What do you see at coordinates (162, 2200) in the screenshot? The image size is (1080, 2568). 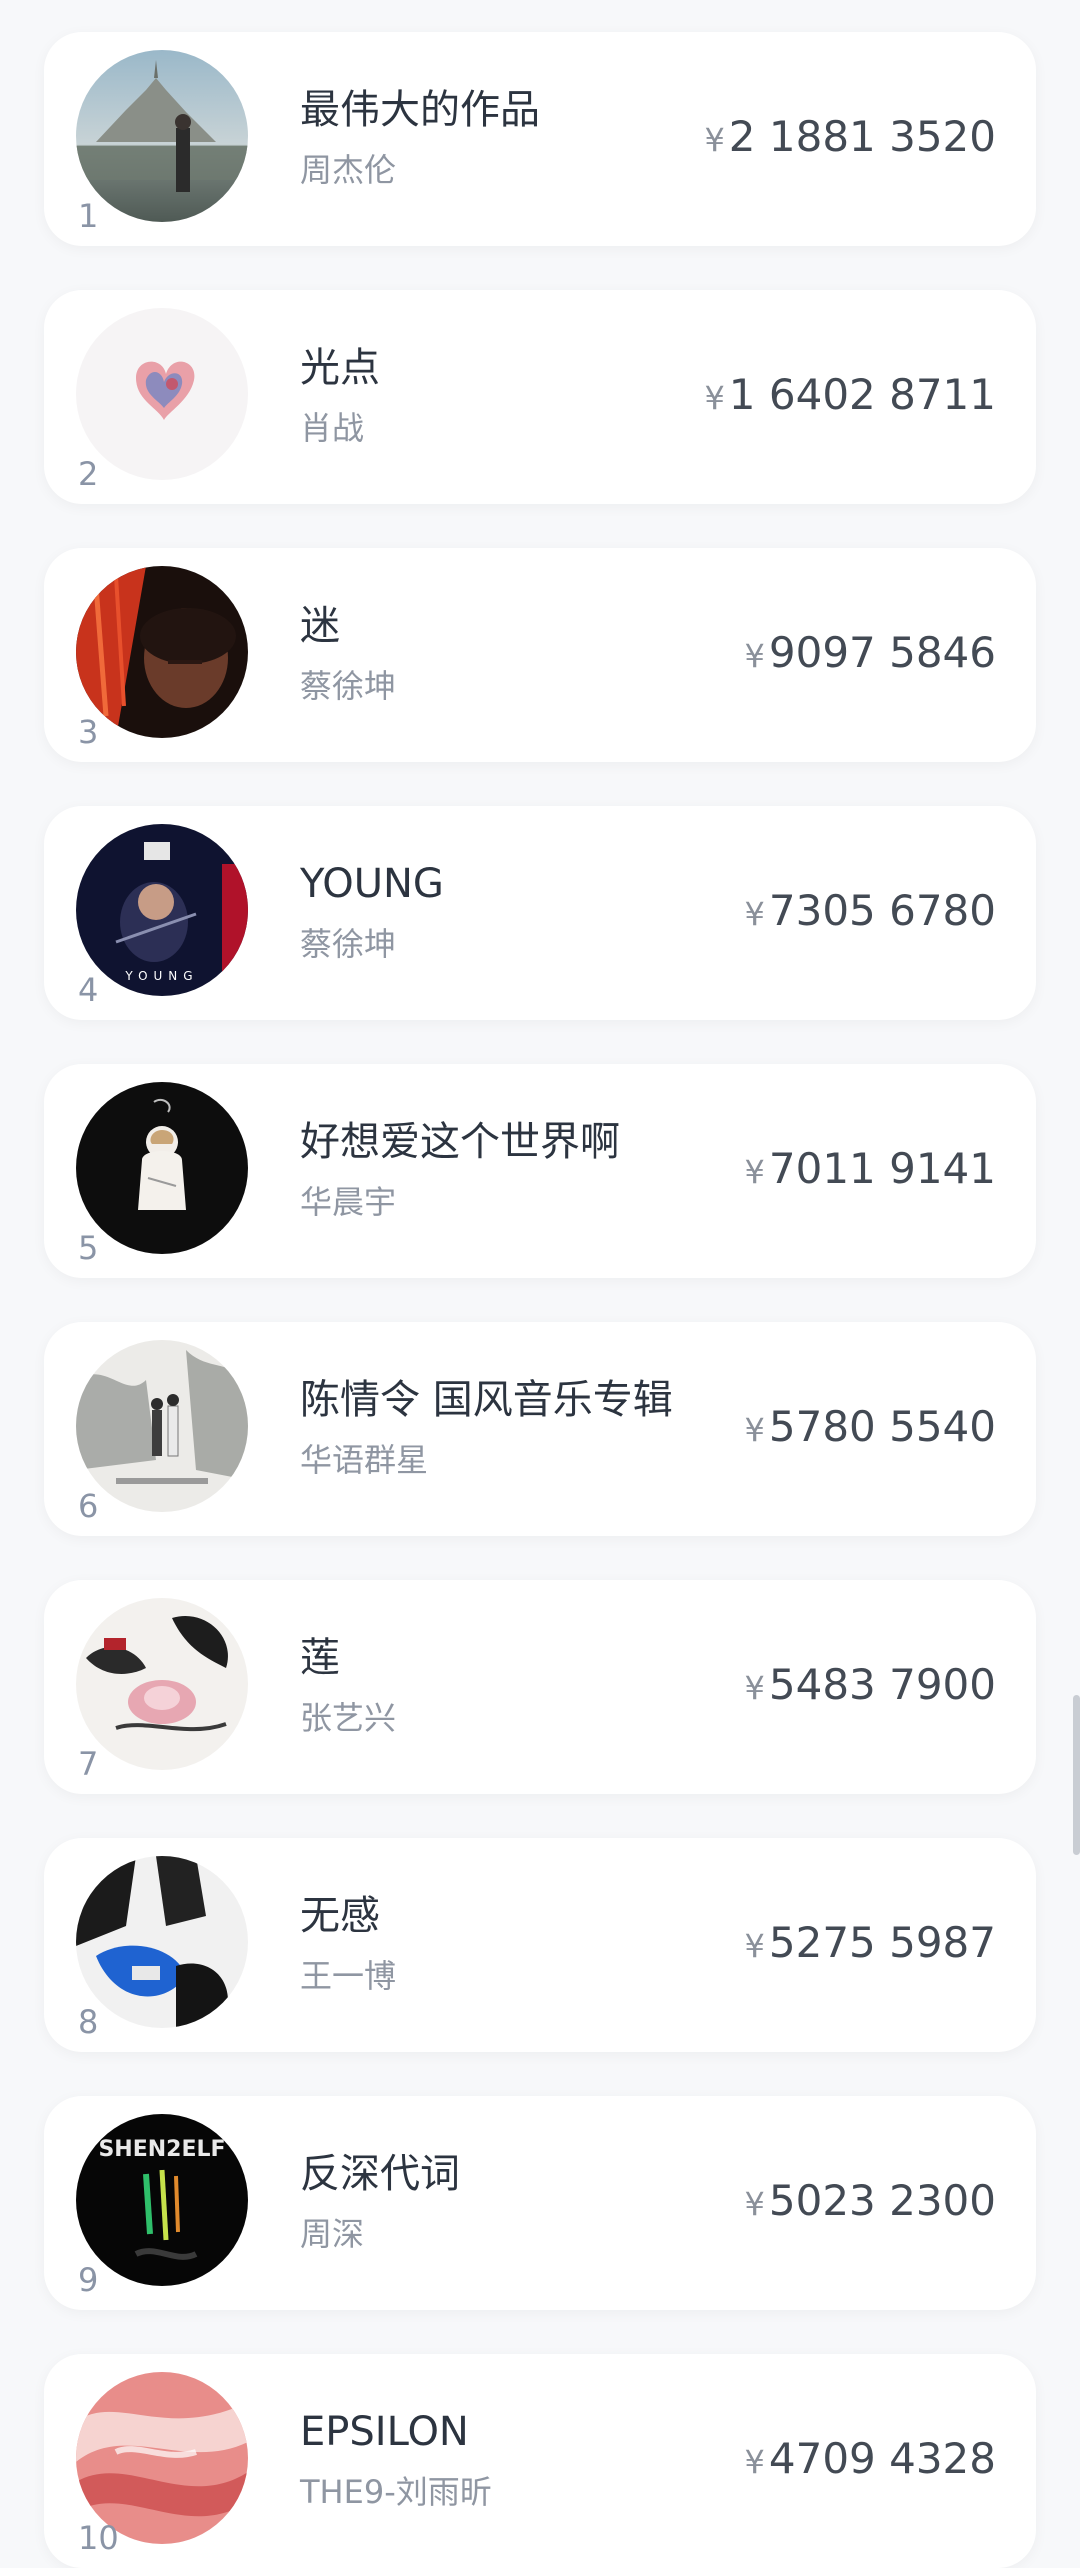 I see `album-cover-shenself: SHEN2ELF` at bounding box center [162, 2200].